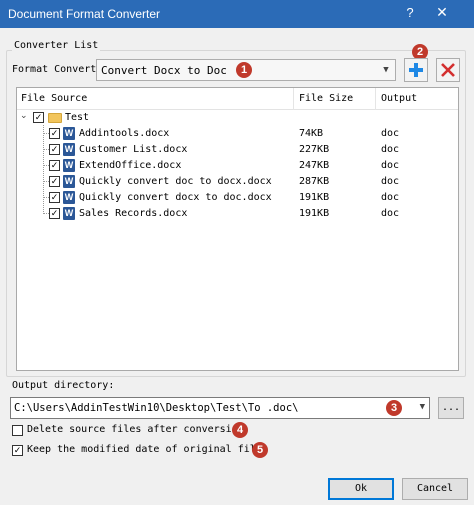  Describe the element at coordinates (56, 45) in the screenshot. I see `converter-list-label: Converter List` at that location.